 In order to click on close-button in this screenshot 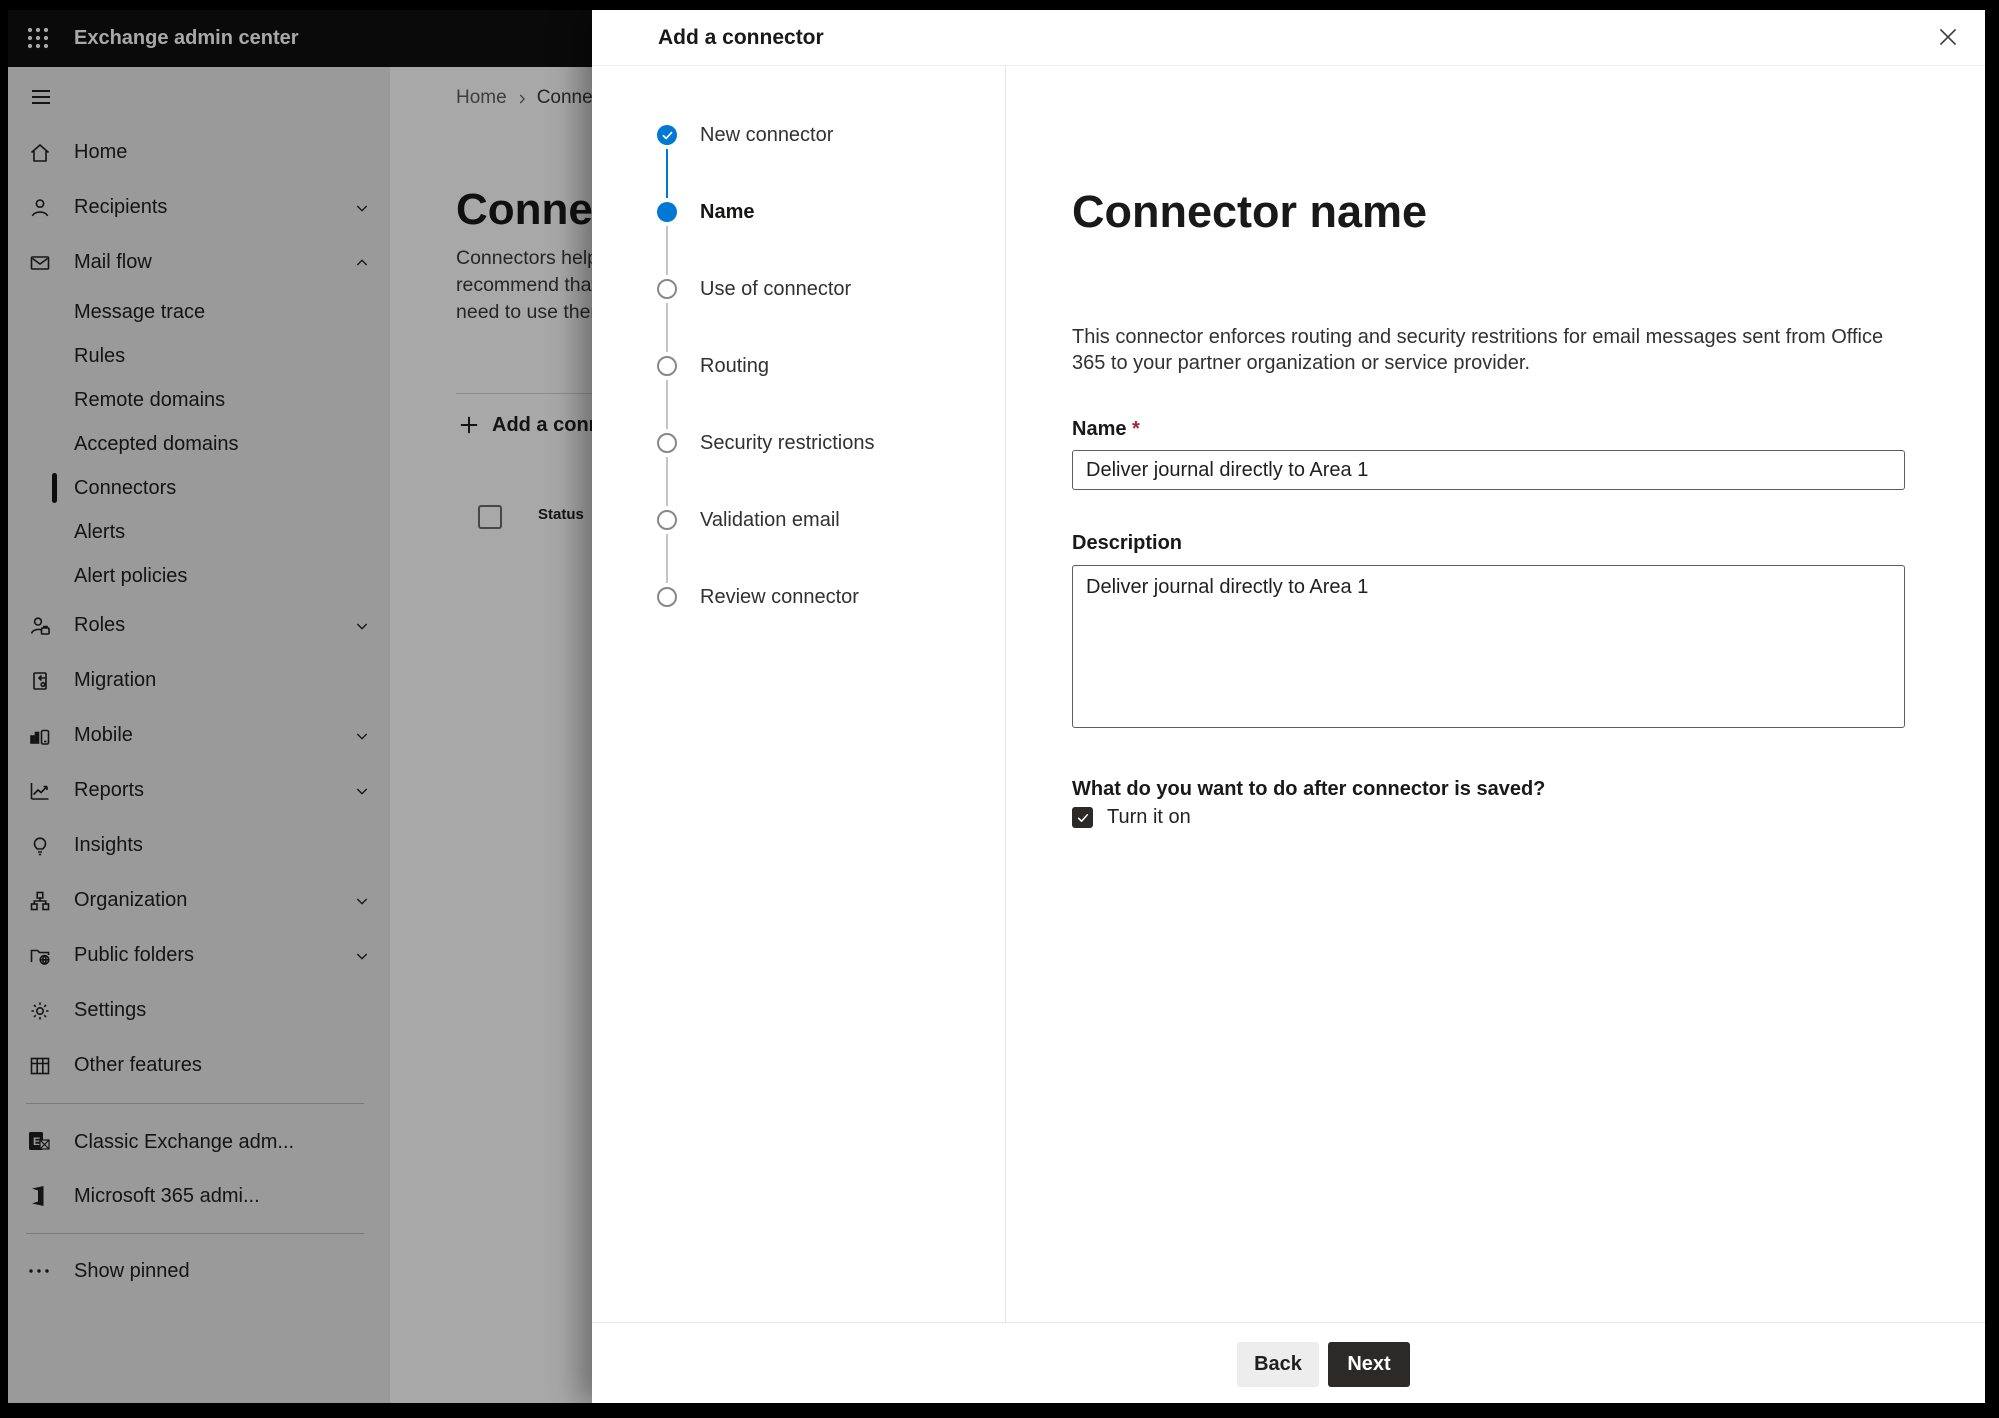, I will do `click(1948, 37)`.